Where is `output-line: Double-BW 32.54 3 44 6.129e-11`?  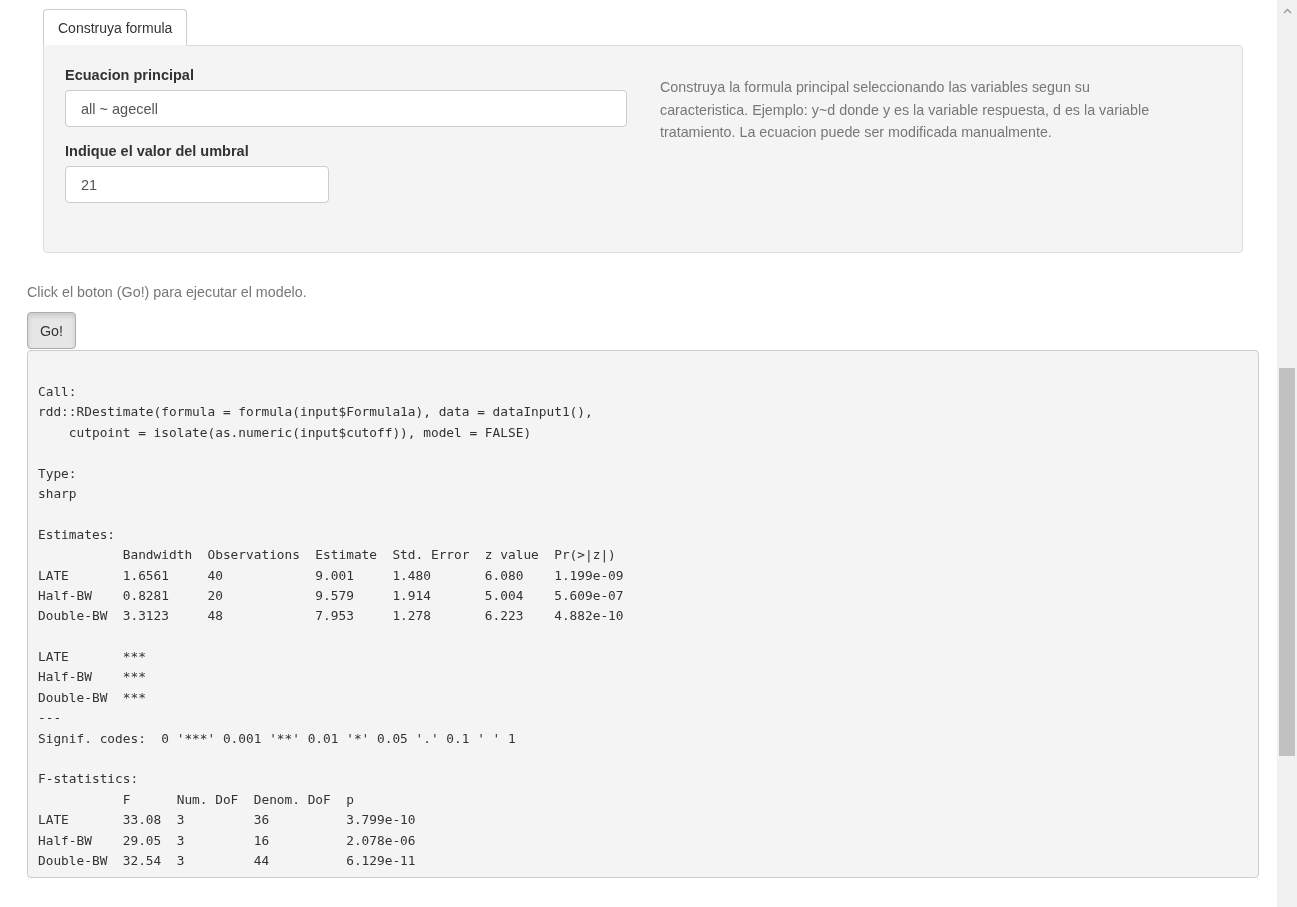
output-line: Double-BW 32.54 3 44 6.129e-11 is located at coordinates (227, 861).